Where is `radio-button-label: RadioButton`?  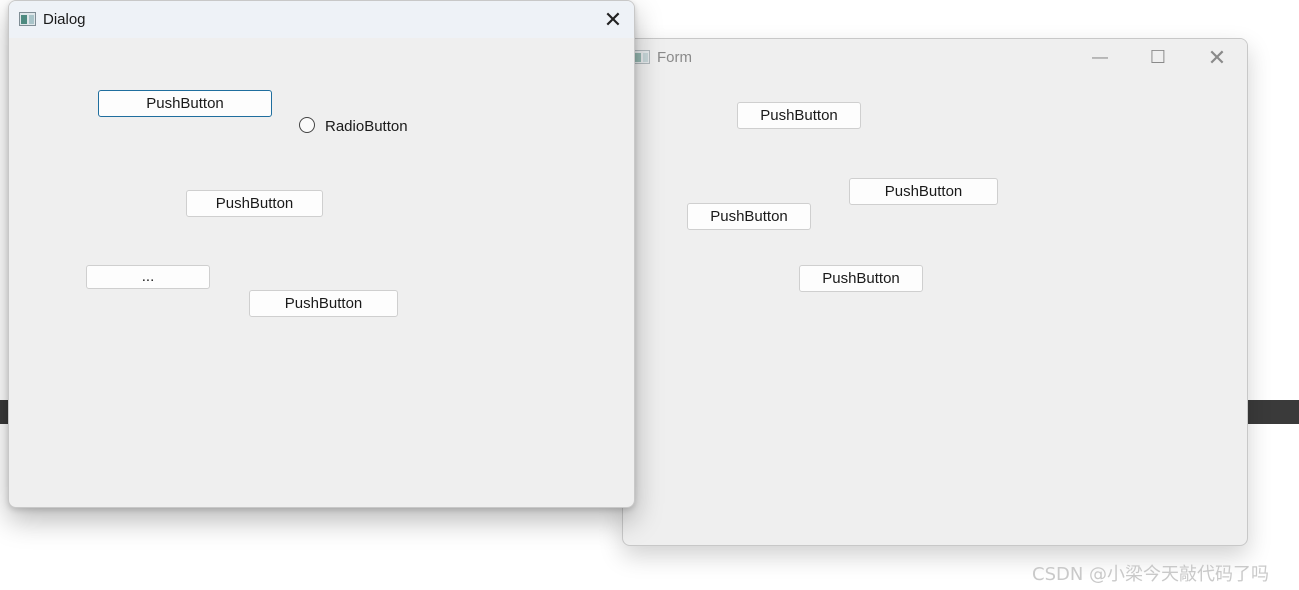
radio-button-label: RadioButton is located at coordinates (366, 126).